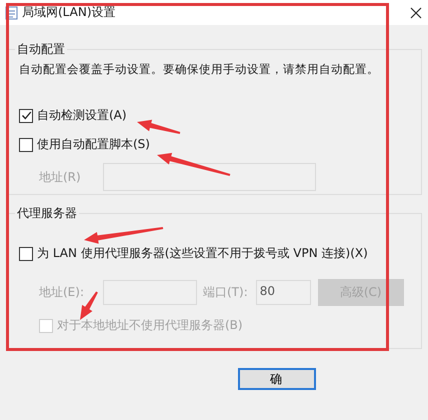  Describe the element at coordinates (209, 177) in the screenshot. I see `address-field` at that location.